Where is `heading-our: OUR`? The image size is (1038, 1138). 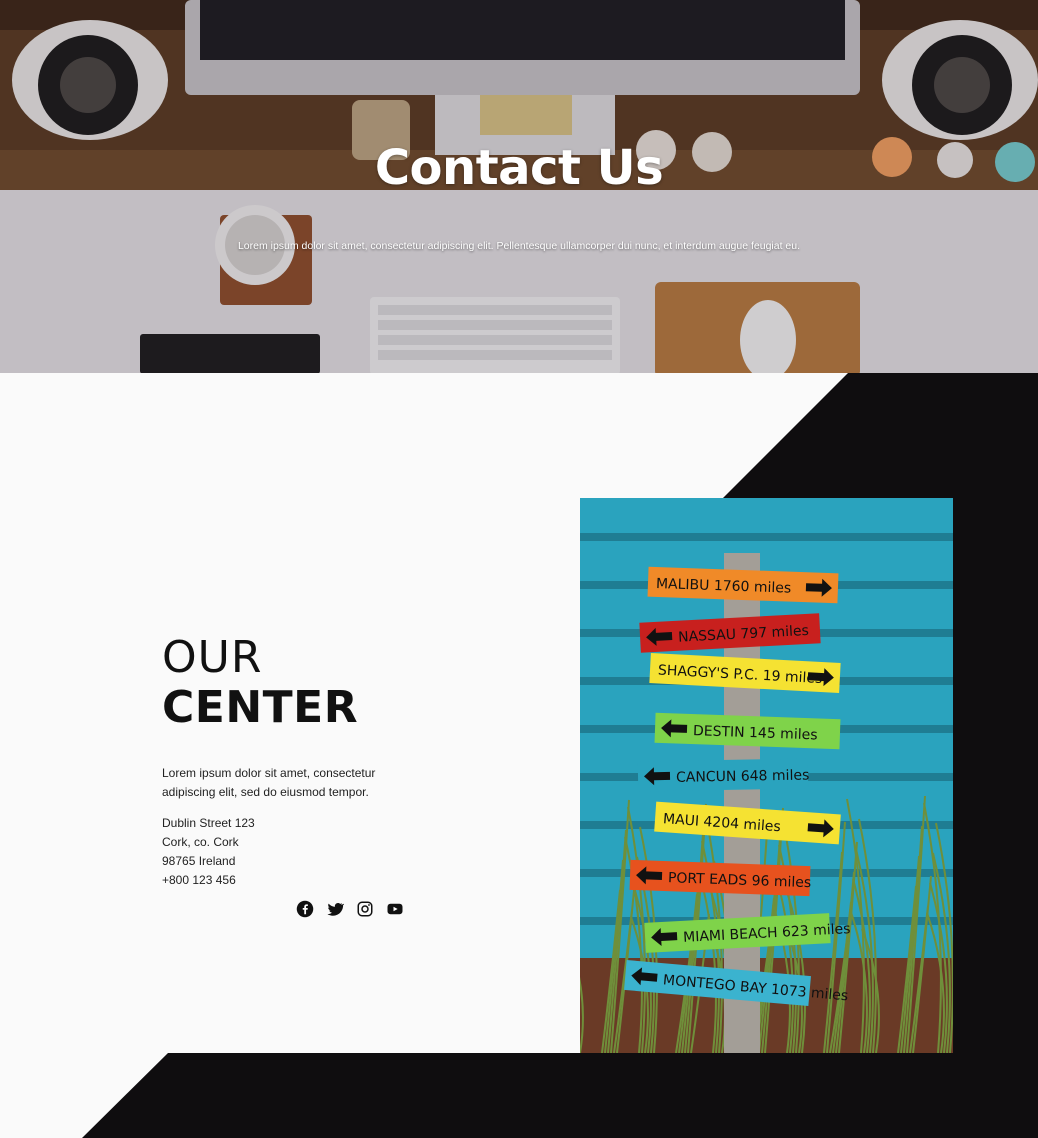 heading-our: OUR is located at coordinates (212, 657).